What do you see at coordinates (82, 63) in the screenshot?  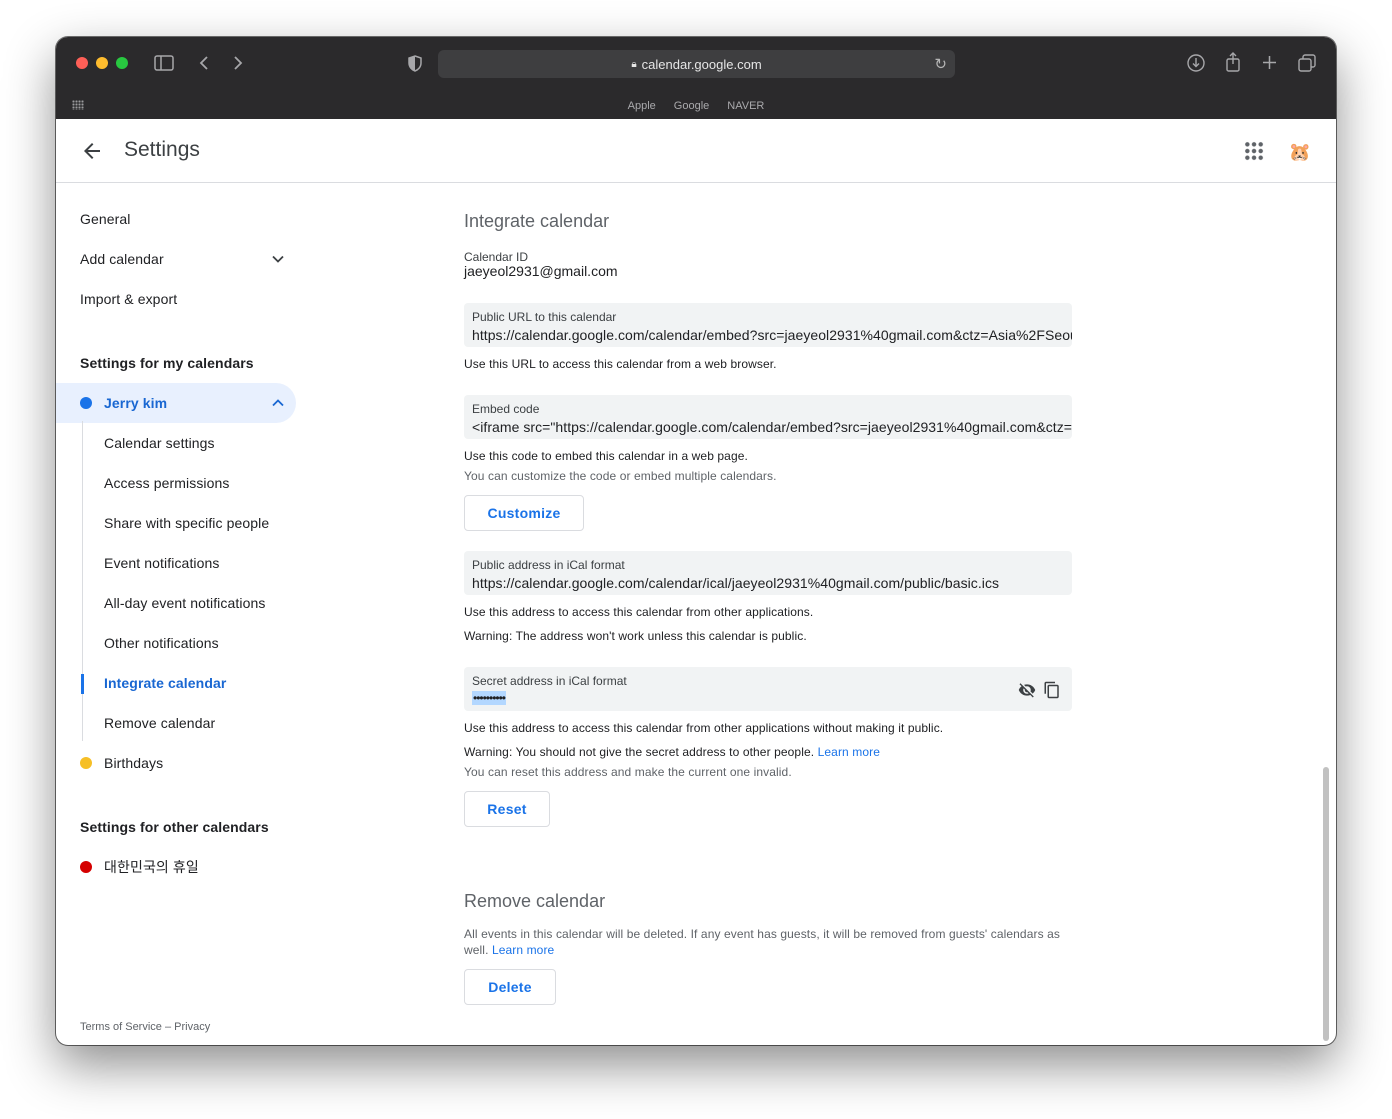 I see `close-window-button` at bounding box center [82, 63].